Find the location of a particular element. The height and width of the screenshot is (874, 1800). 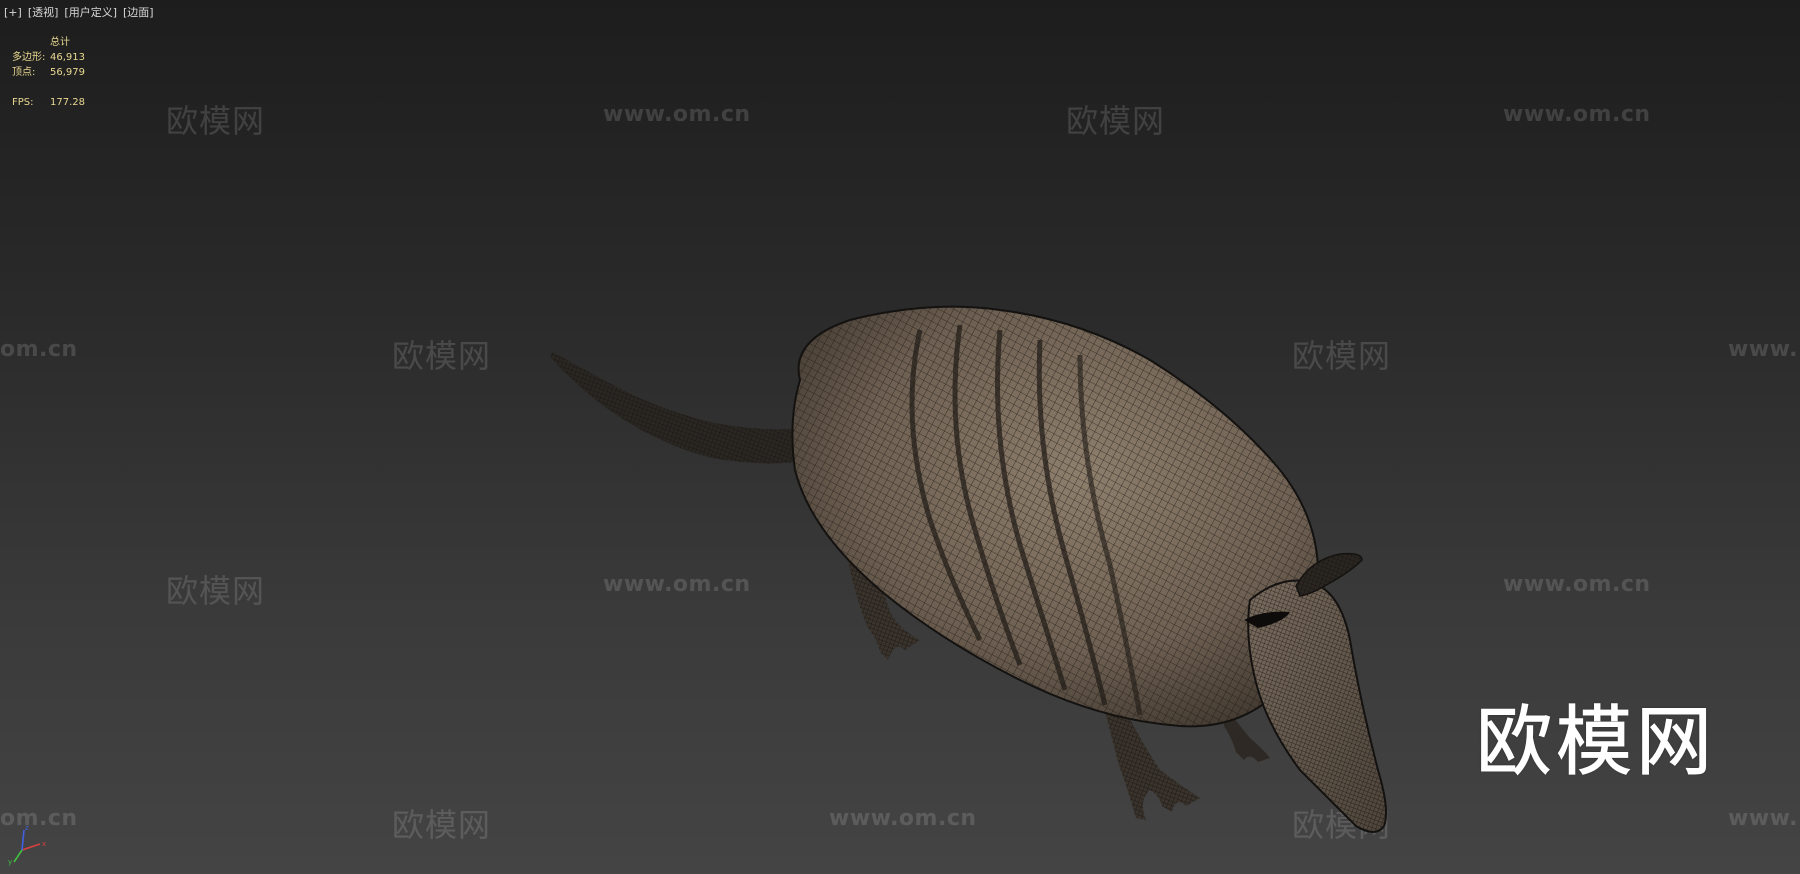

viewport-plus-menu: [+] is located at coordinates (13, 13).